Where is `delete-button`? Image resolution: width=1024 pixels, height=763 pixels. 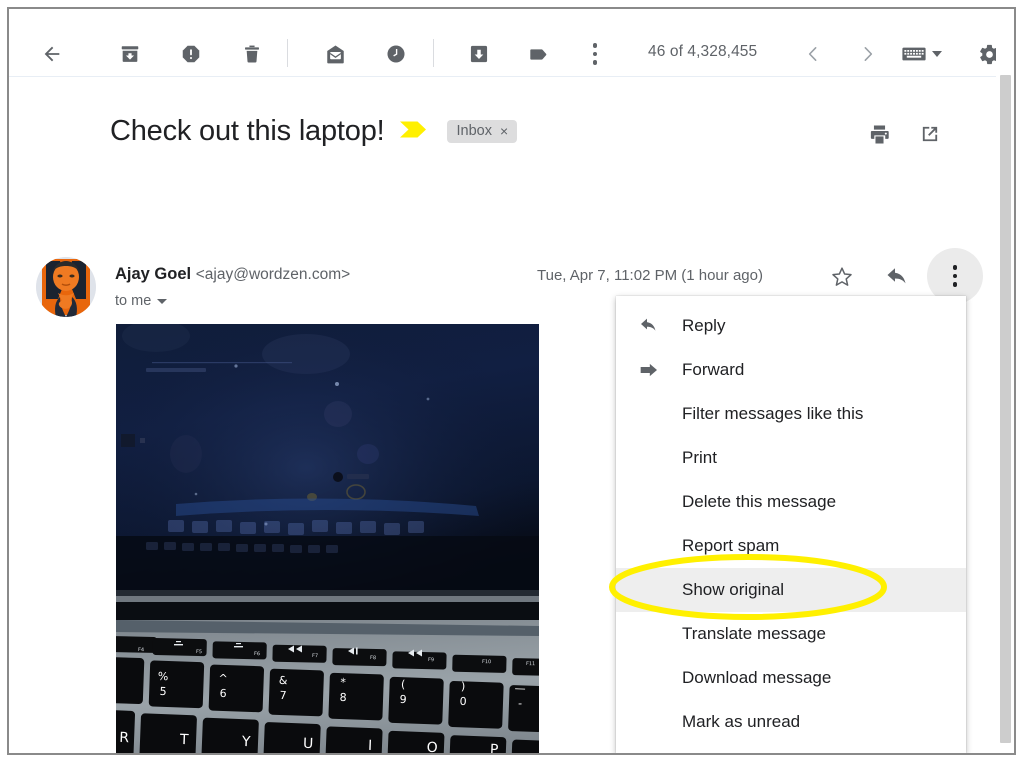 delete-button is located at coordinates (252, 54).